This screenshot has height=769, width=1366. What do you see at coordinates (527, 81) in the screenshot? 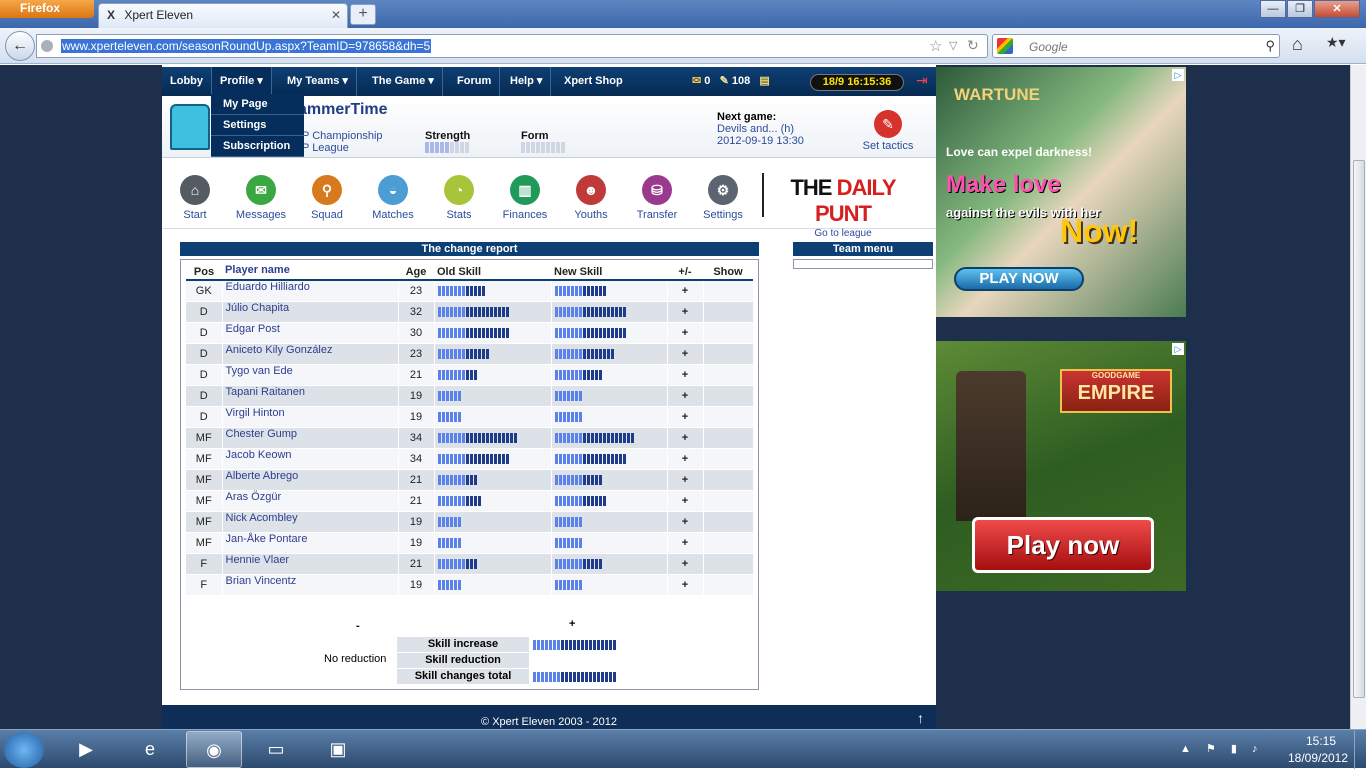
I see `nav-help: Help ▾` at bounding box center [527, 81].